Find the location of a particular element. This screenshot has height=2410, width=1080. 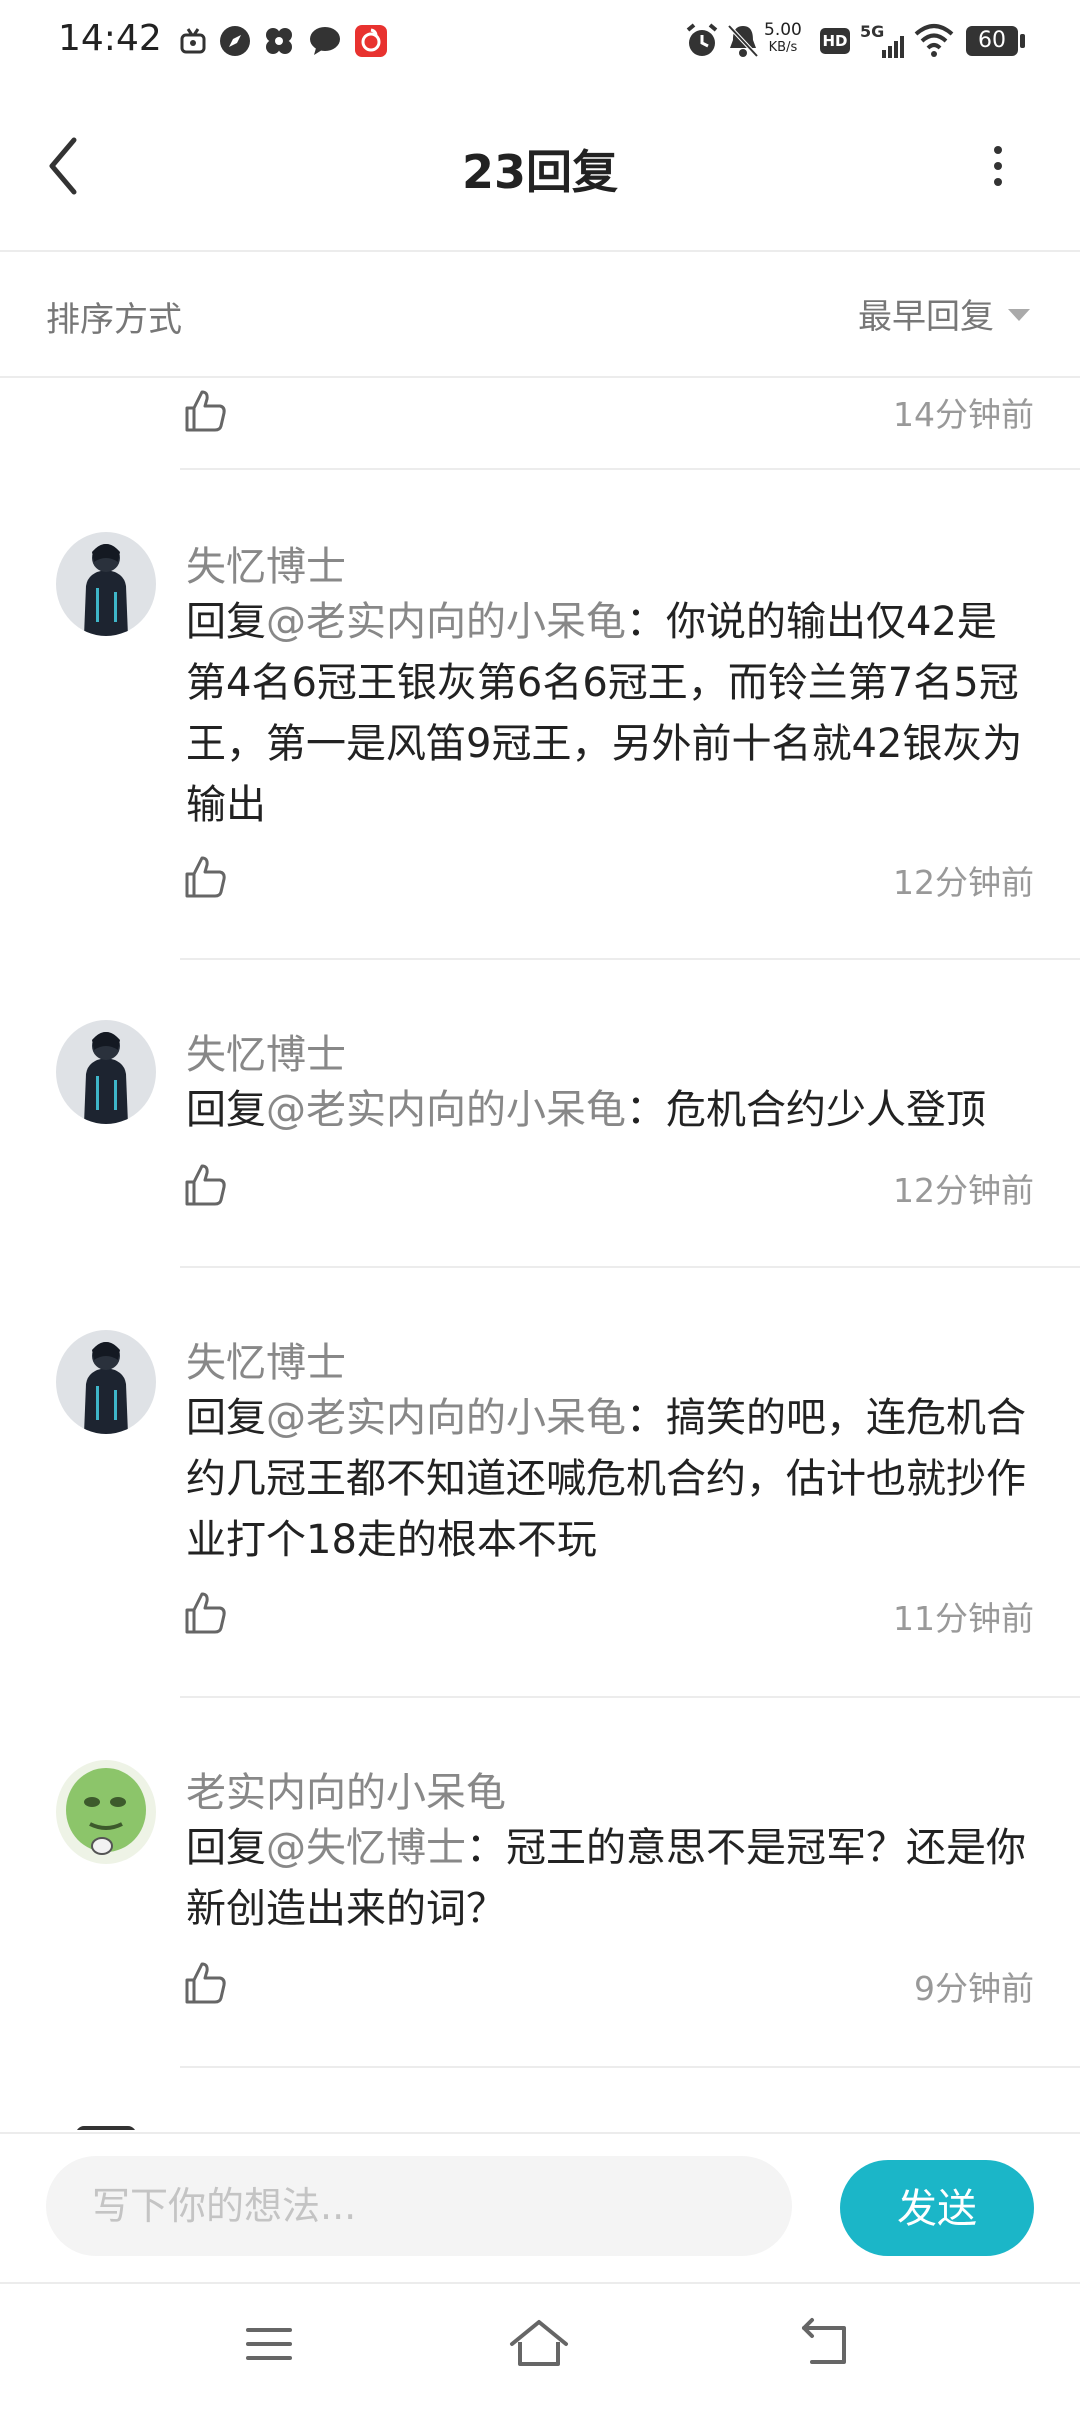

sort-dropdown: 最早回复 is located at coordinates (944, 313).